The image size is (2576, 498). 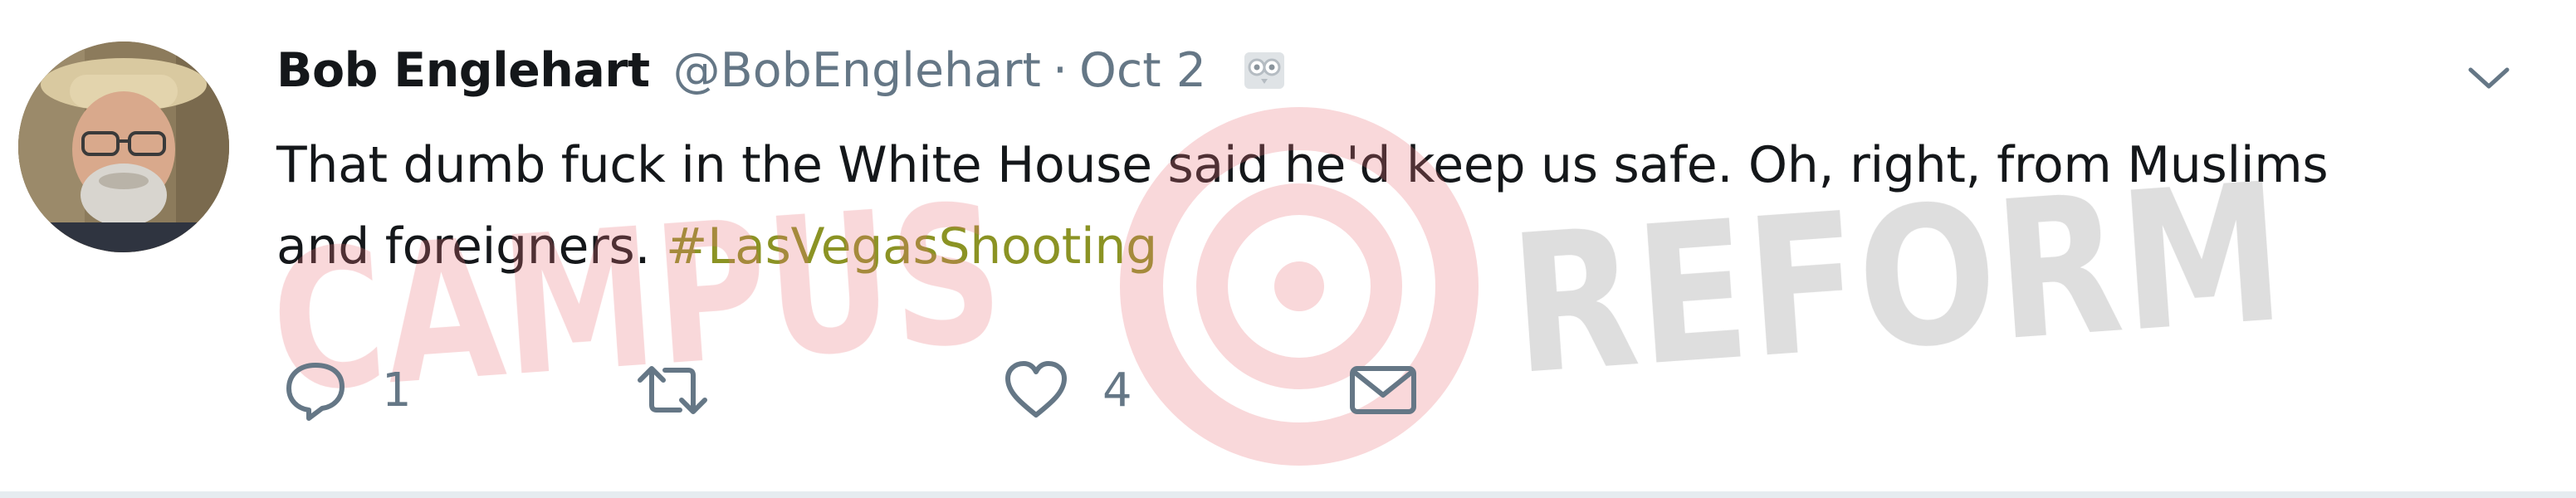 I want to click on tweet-actions: 1 4, so click(x=905, y=390).